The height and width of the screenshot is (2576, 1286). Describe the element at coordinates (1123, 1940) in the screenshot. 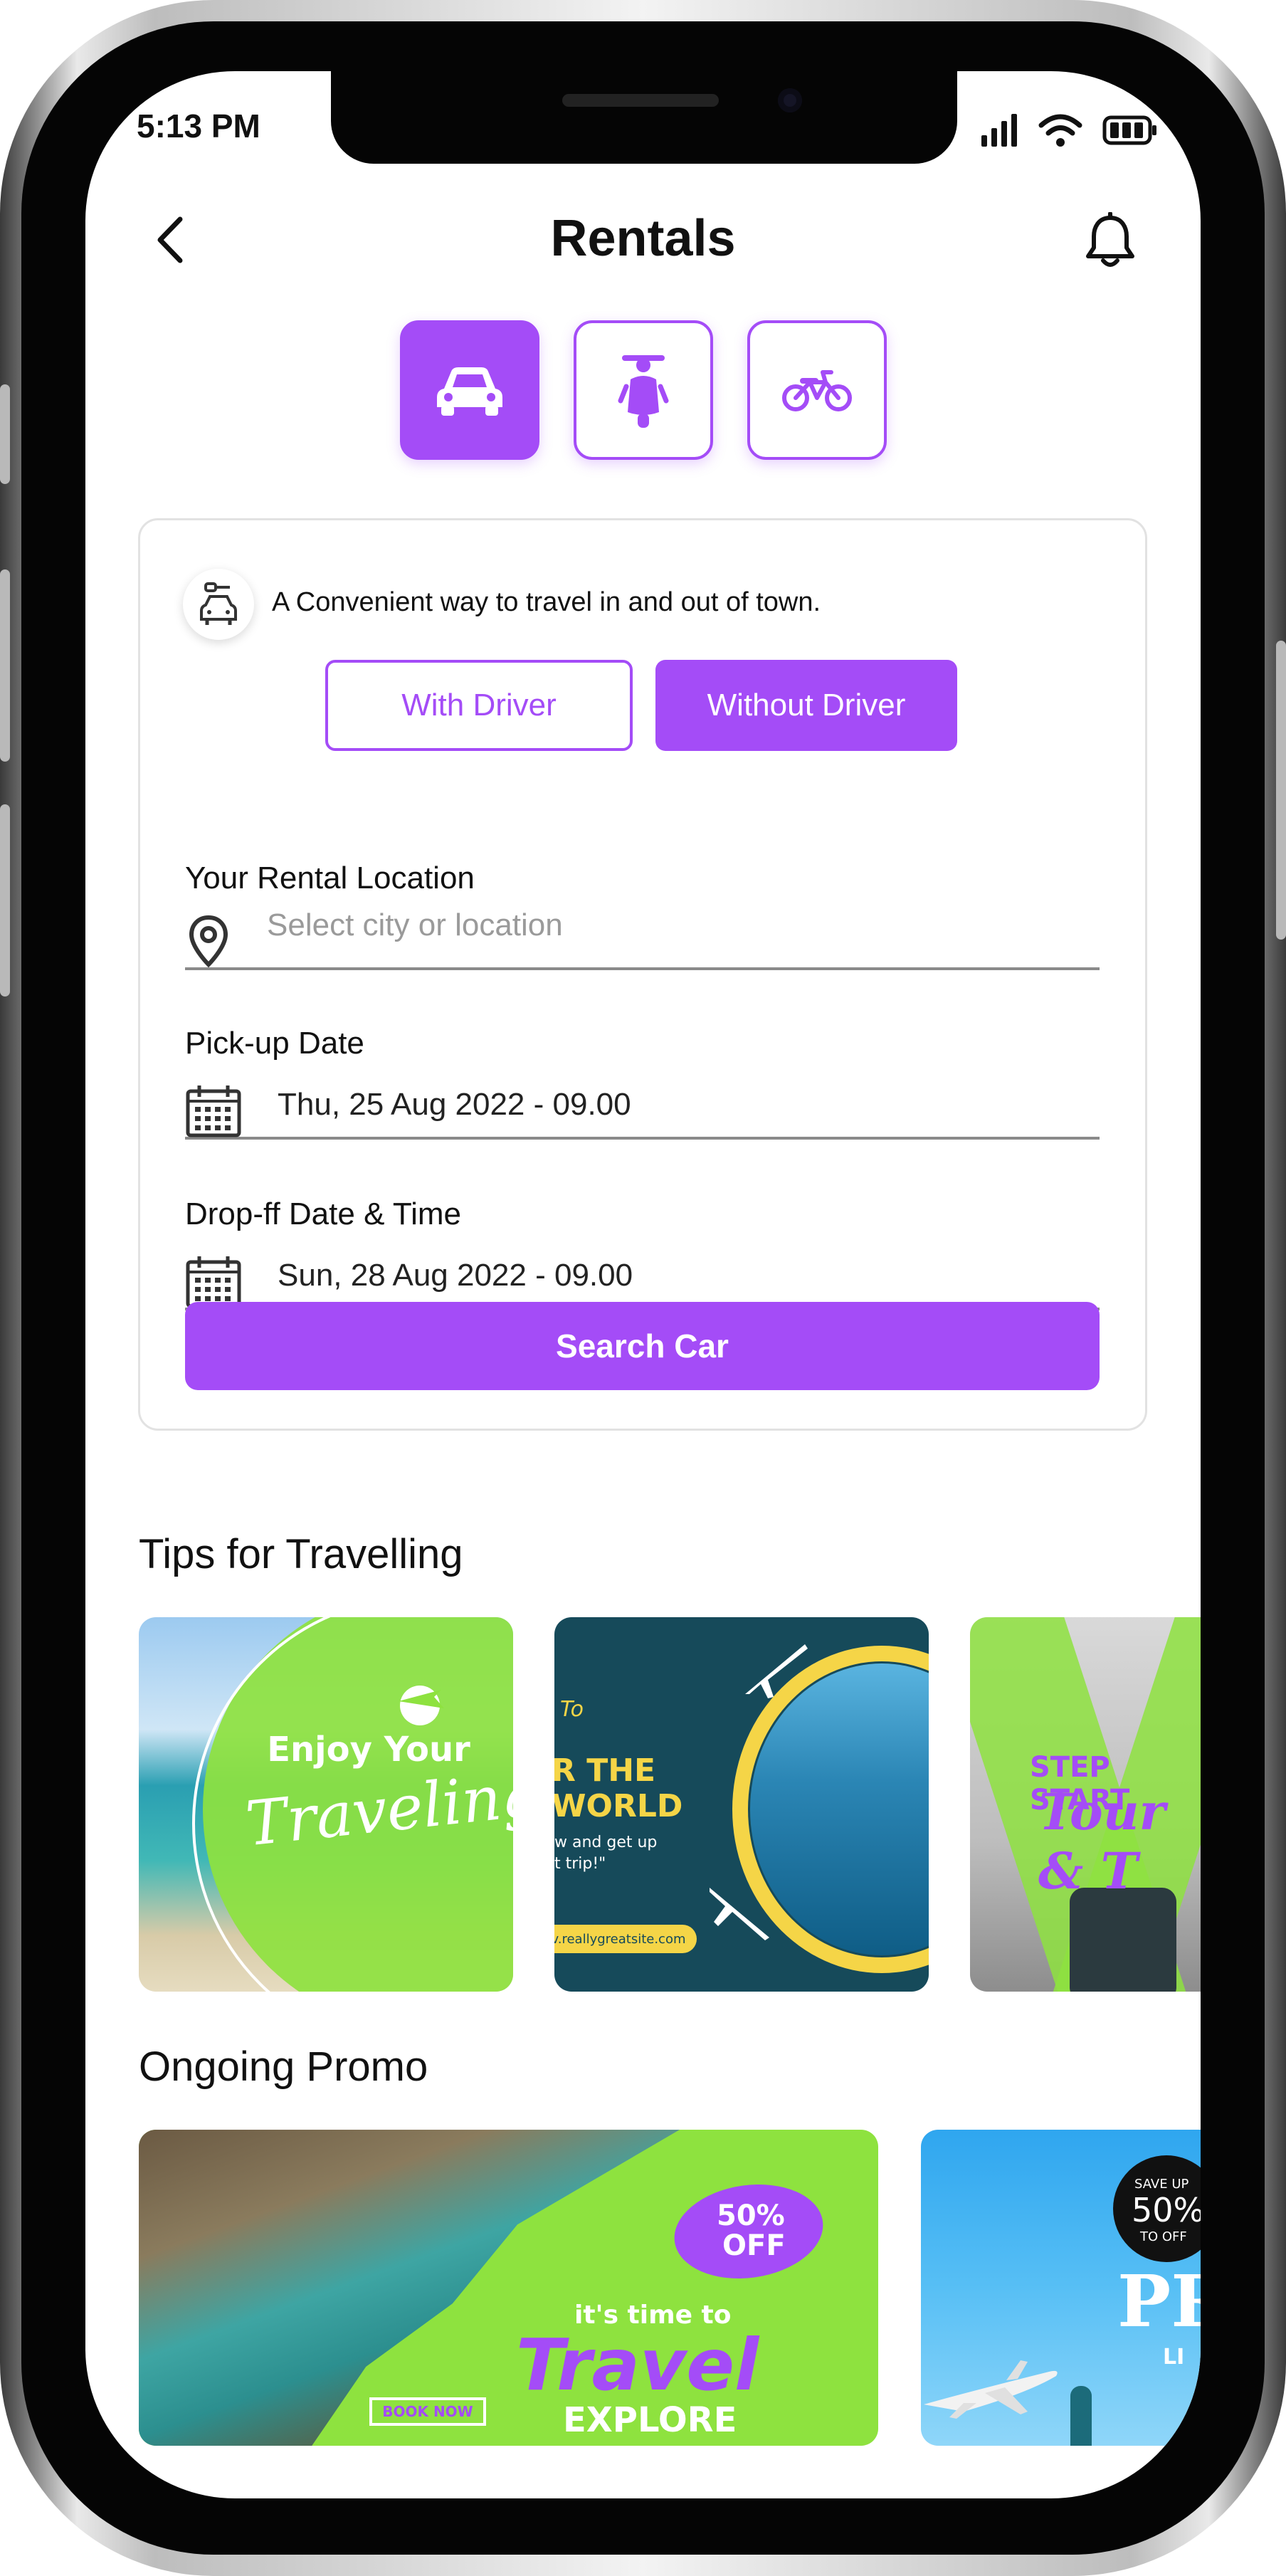

I see `tip-card-luggage` at that location.